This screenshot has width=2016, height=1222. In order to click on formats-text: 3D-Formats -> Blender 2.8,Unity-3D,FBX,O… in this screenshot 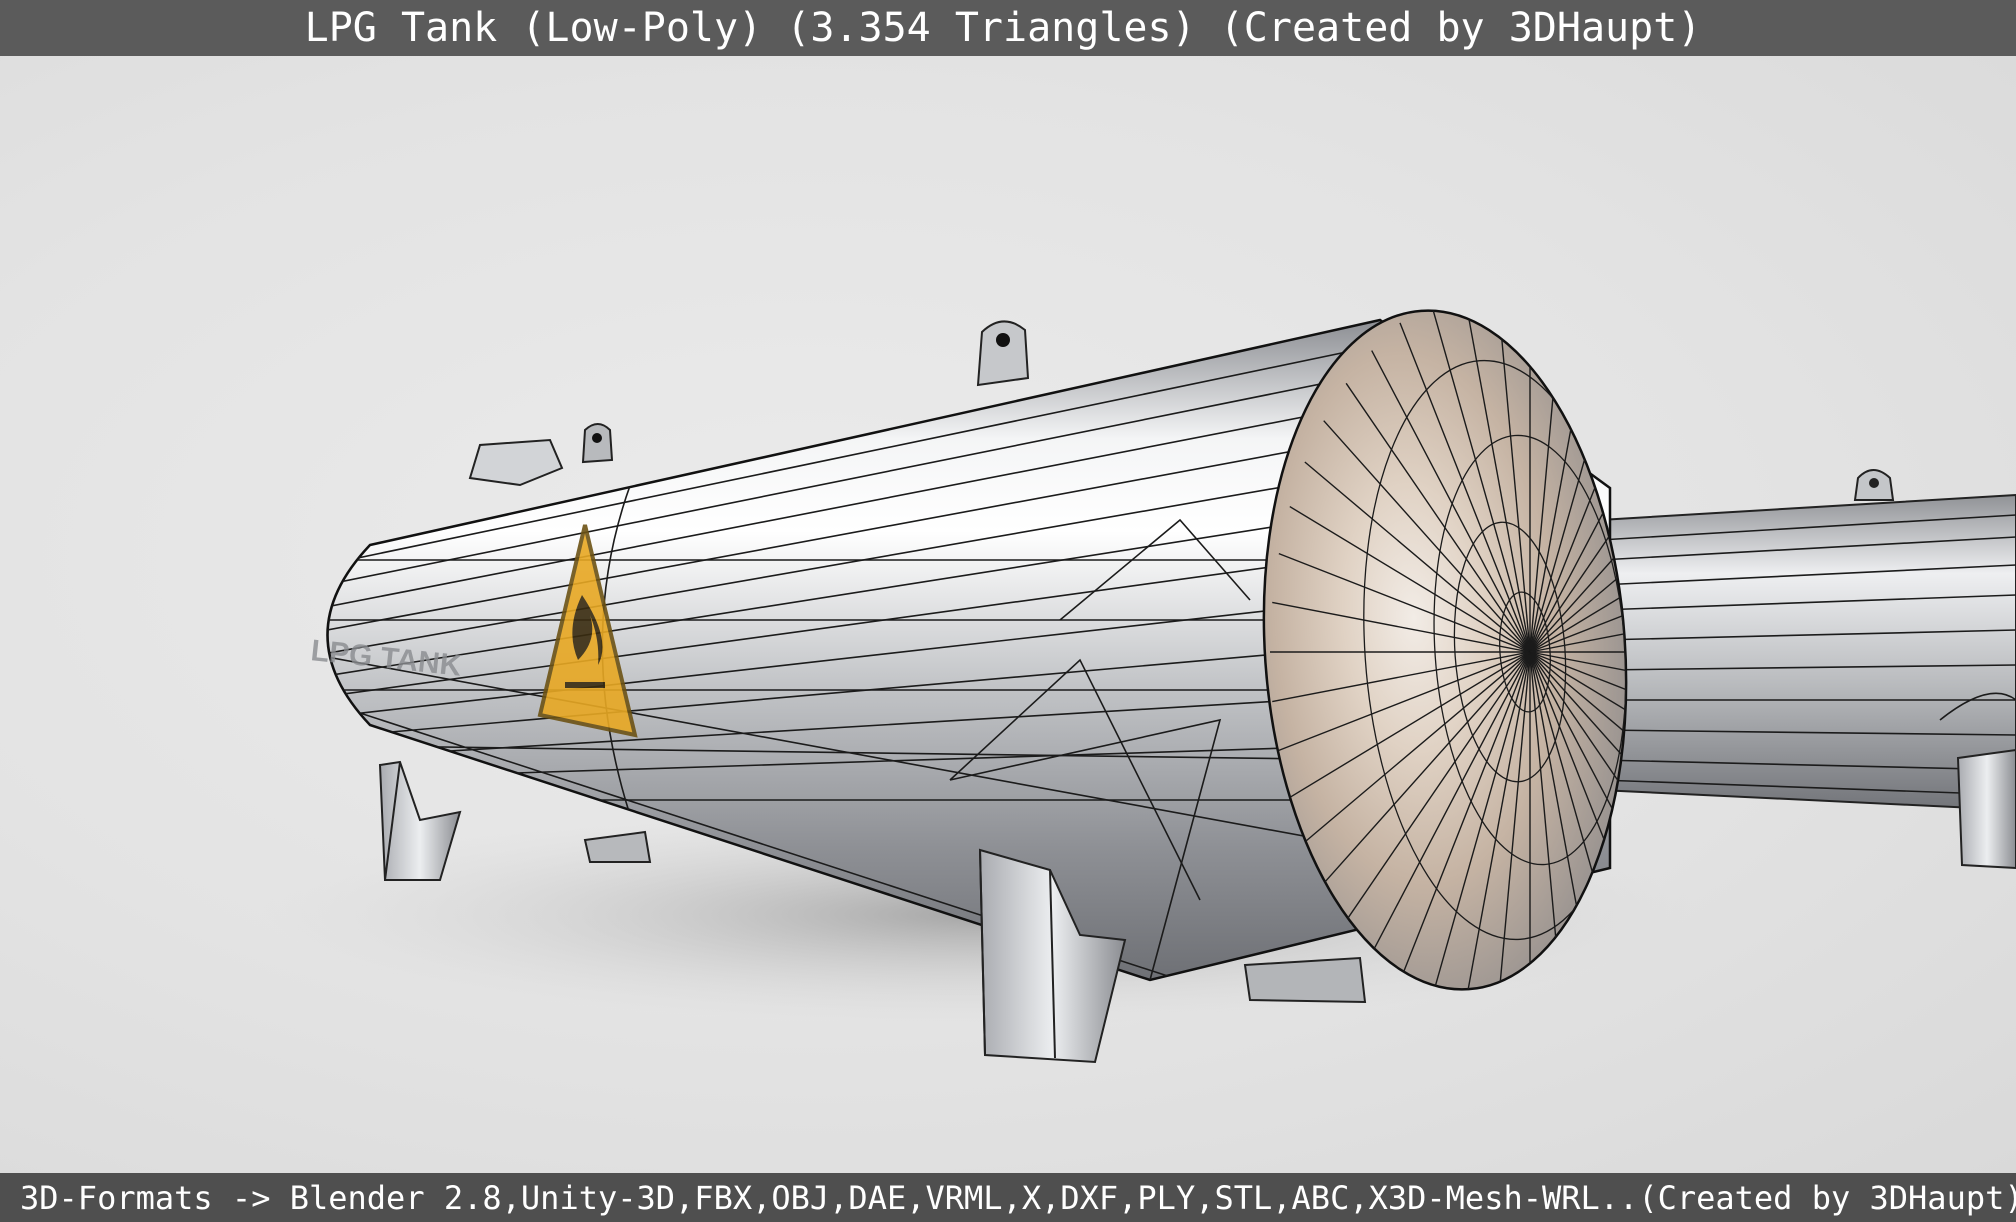, I will do `click(1018, 1197)`.